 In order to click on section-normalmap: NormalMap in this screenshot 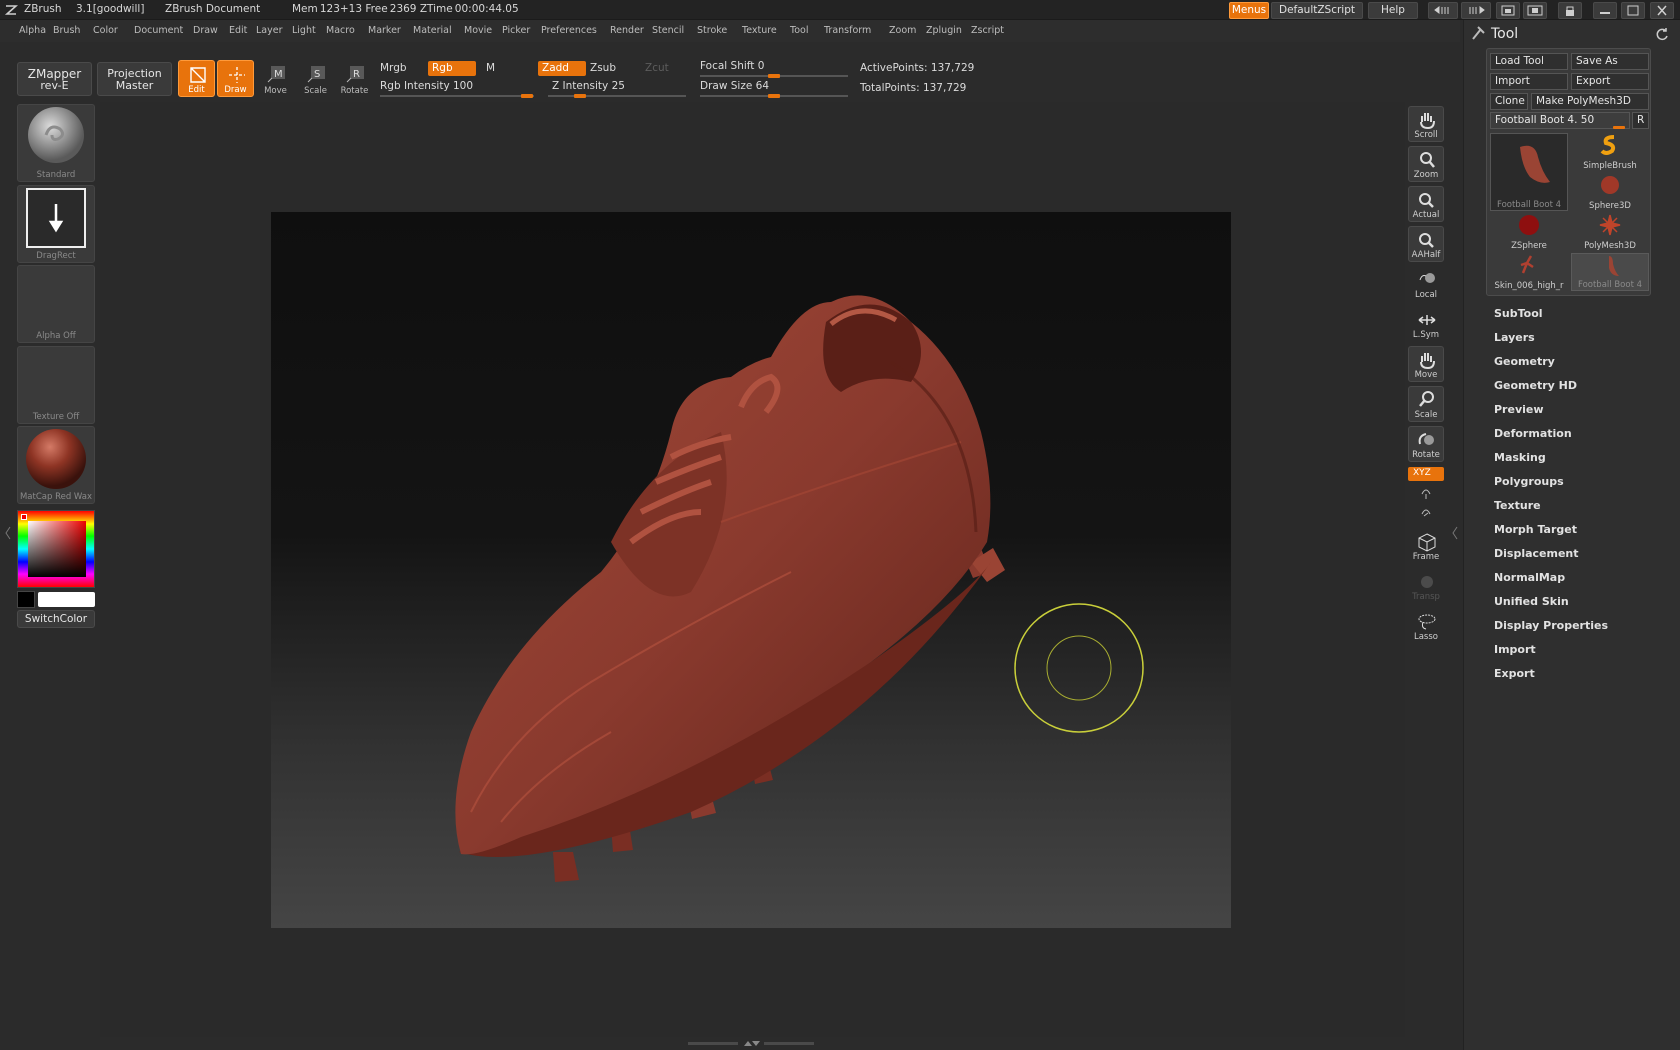, I will do `click(1529, 577)`.